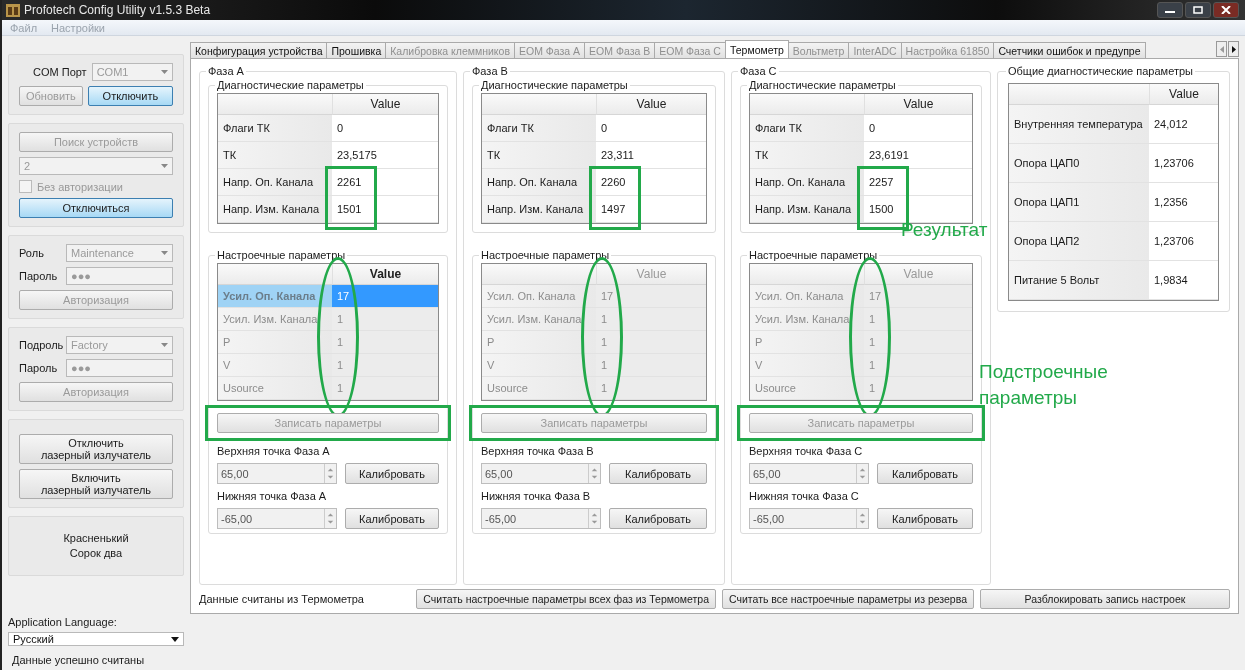 This screenshot has height=670, width=1245. Describe the element at coordinates (758, 71) in the screenshot. I see `group-title: Фаза C` at that location.